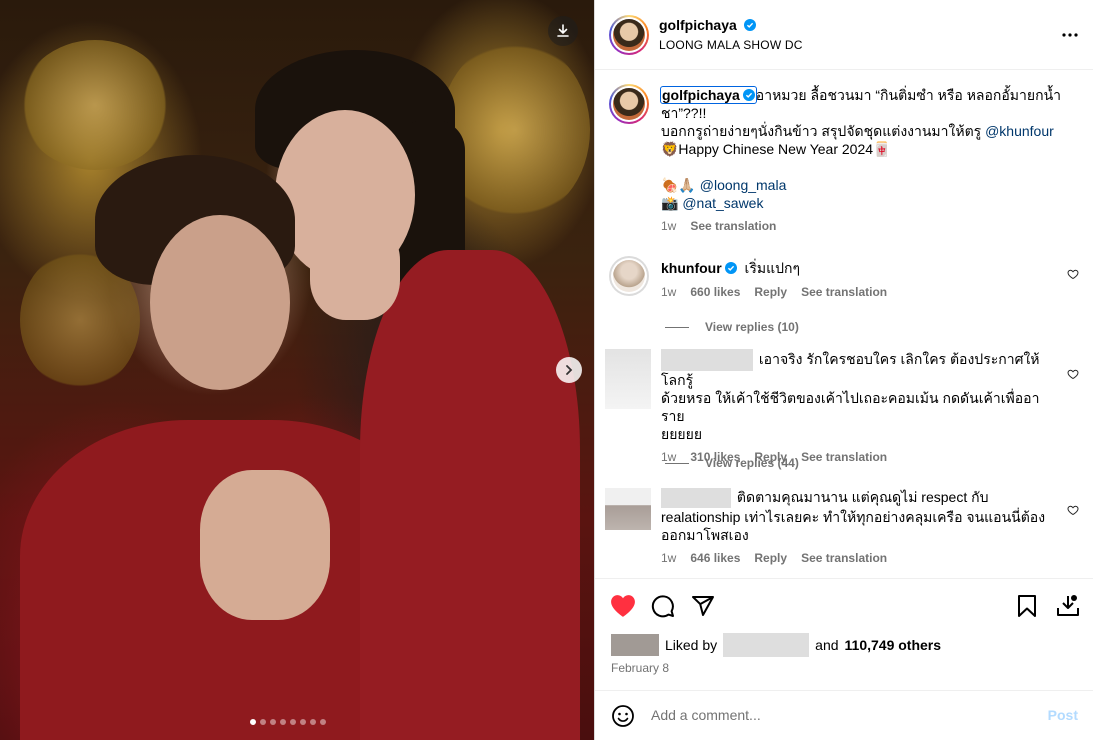 Image resolution: width=1093 pixels, height=740 pixels. I want to click on photo-face-man, so click(220, 302).